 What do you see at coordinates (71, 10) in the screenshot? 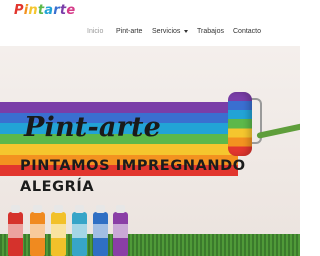
I see `logo-letter: e` at bounding box center [71, 10].